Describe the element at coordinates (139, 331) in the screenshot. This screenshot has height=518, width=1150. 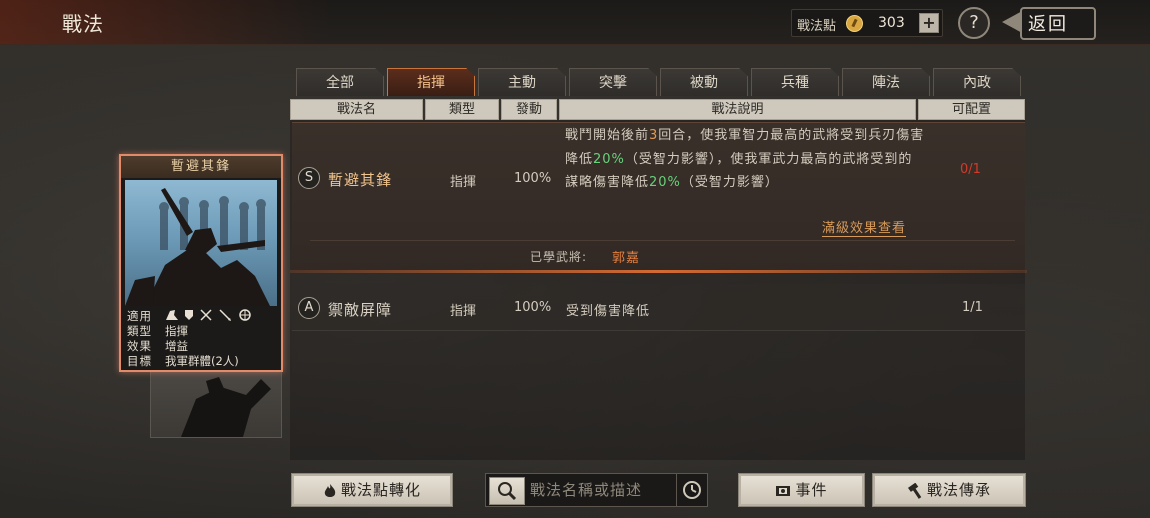
I see `card-info-key: 類型` at that location.